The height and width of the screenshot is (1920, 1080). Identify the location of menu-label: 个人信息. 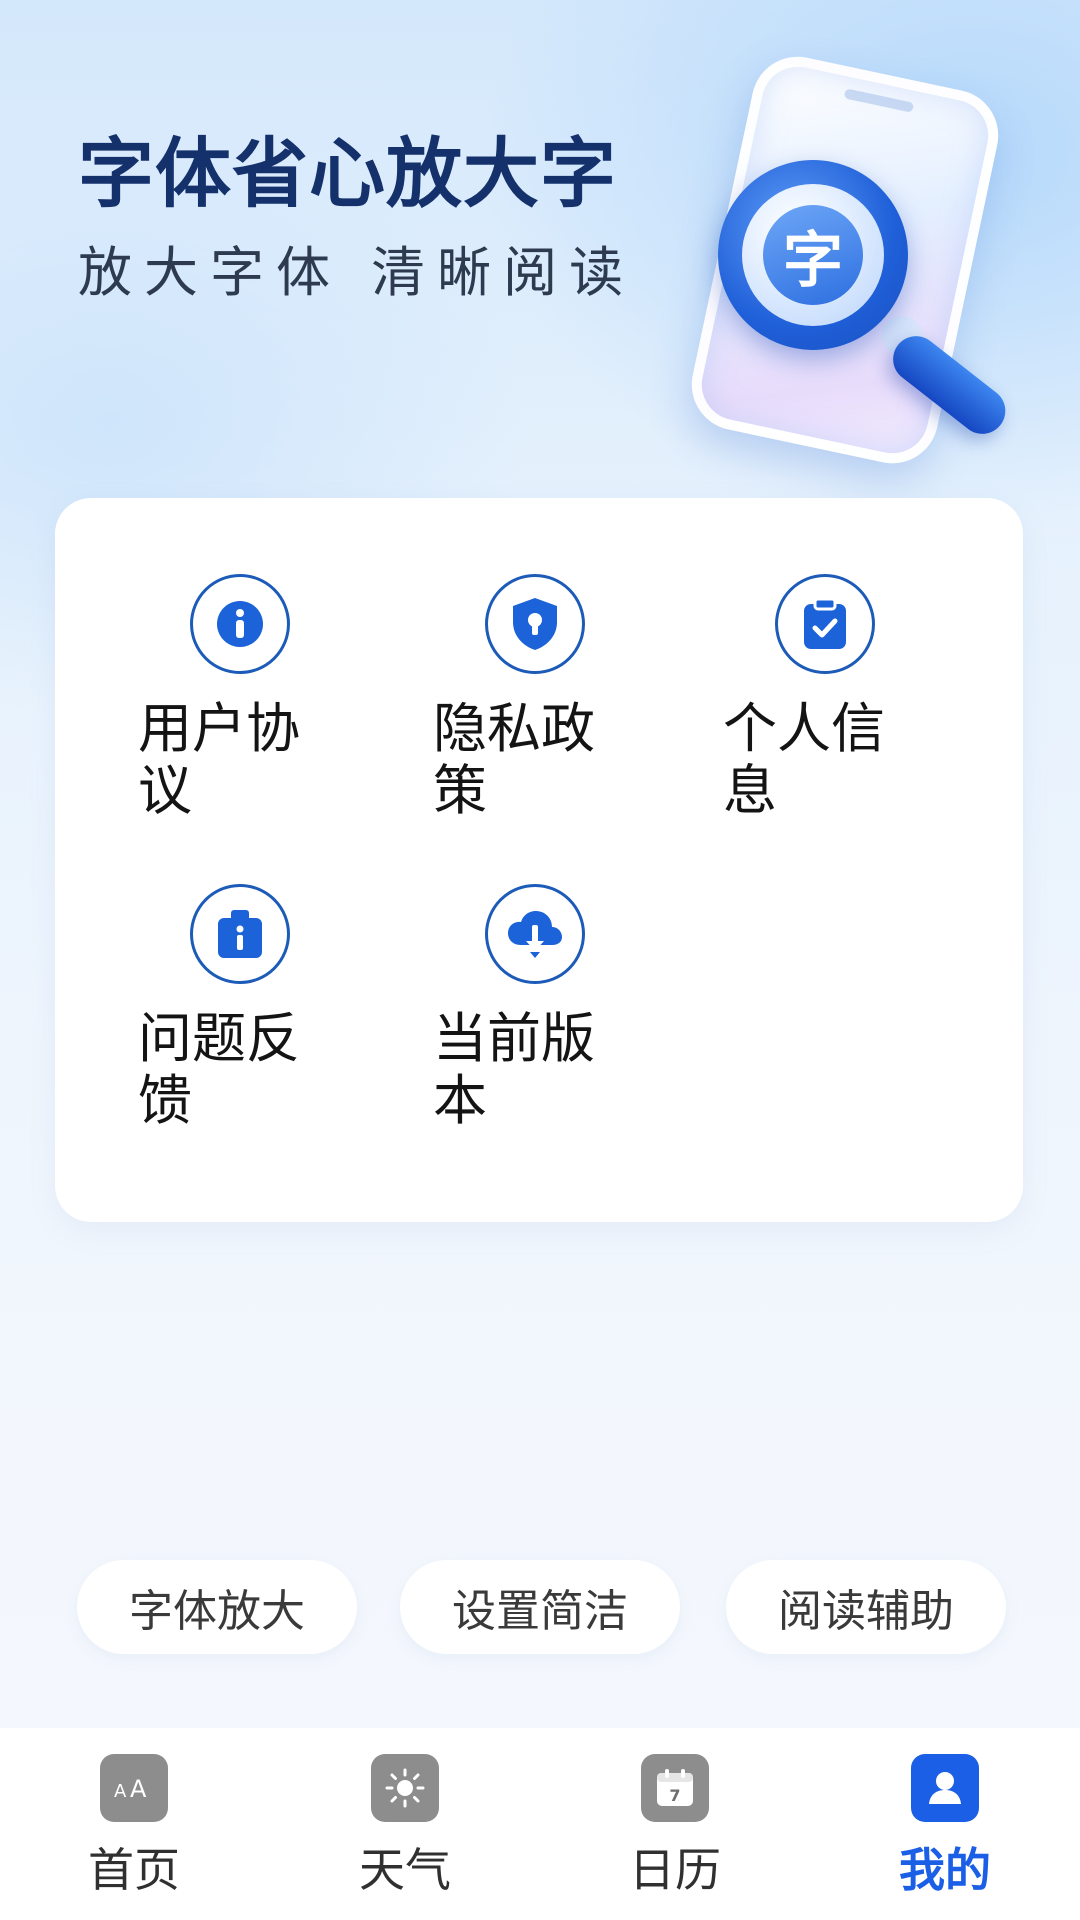
(804, 759).